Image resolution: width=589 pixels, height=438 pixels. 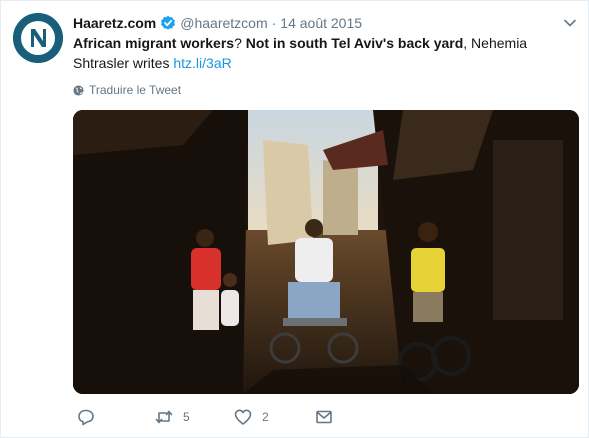 I want to click on retweet-count: 5, so click(x=186, y=417).